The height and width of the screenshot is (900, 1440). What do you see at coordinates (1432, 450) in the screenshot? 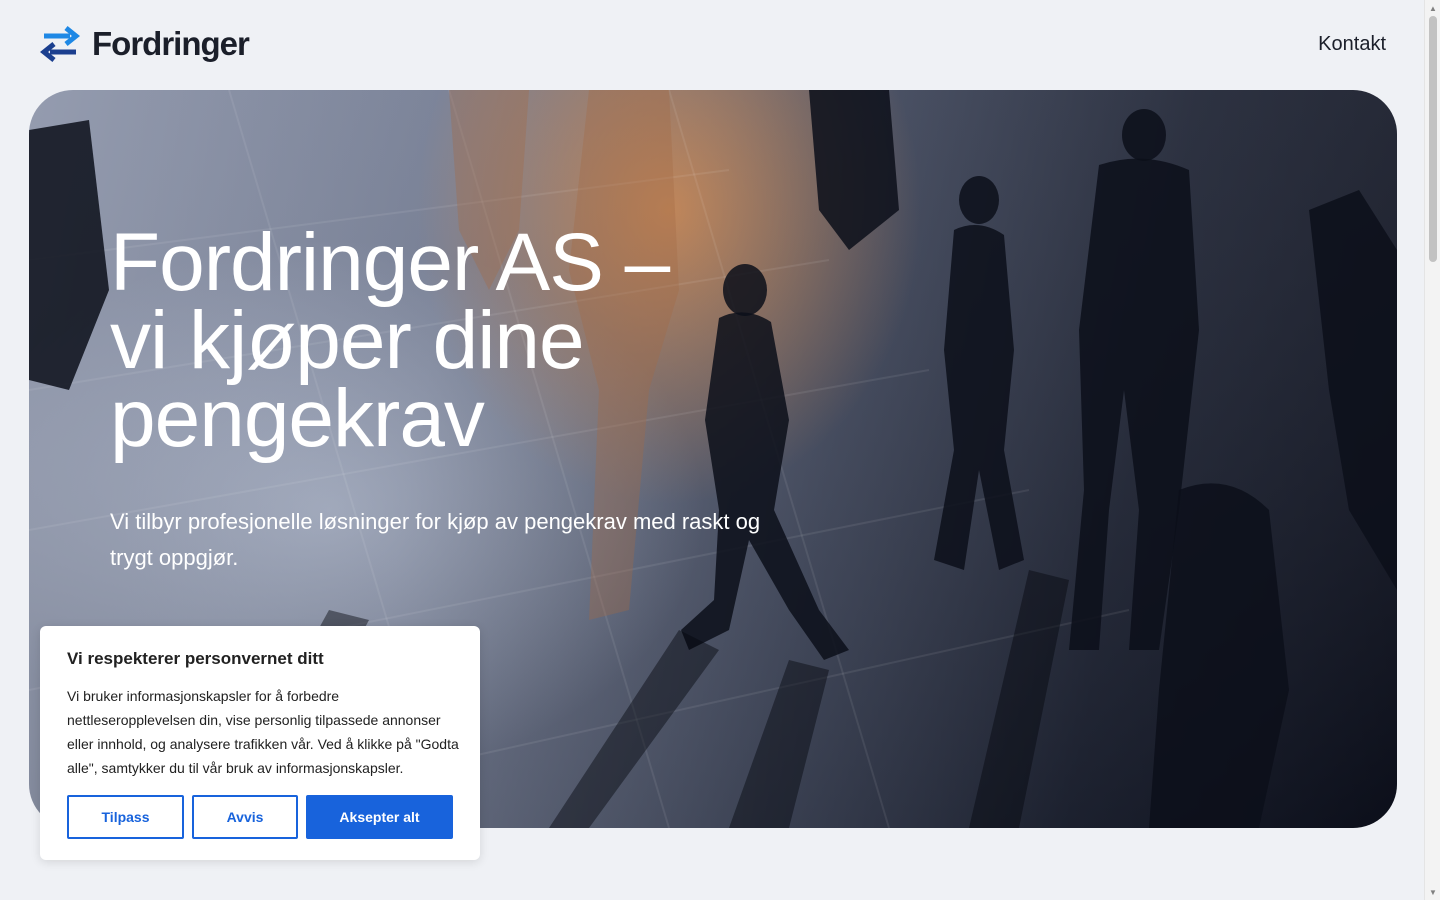
I see `page-scrollbar: ▲ ▼` at bounding box center [1432, 450].